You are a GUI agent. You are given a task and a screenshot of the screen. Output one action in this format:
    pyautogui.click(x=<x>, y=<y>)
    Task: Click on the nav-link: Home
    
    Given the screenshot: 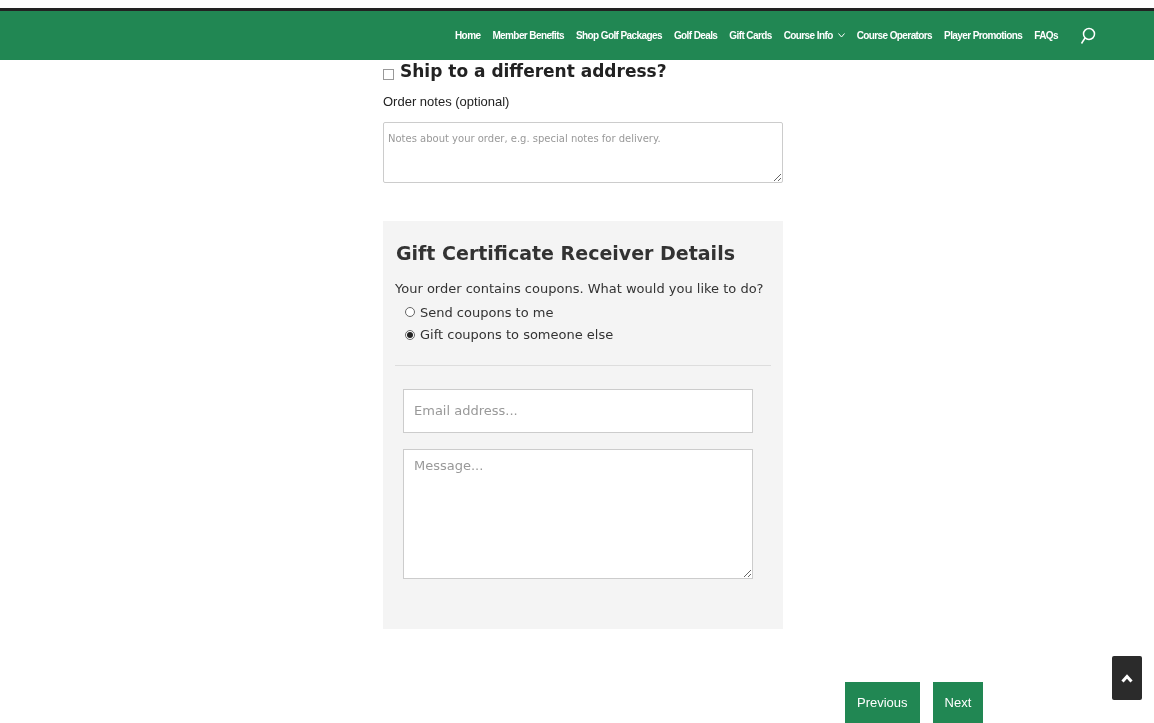 What is the action you would take?
    pyautogui.click(x=468, y=35)
    